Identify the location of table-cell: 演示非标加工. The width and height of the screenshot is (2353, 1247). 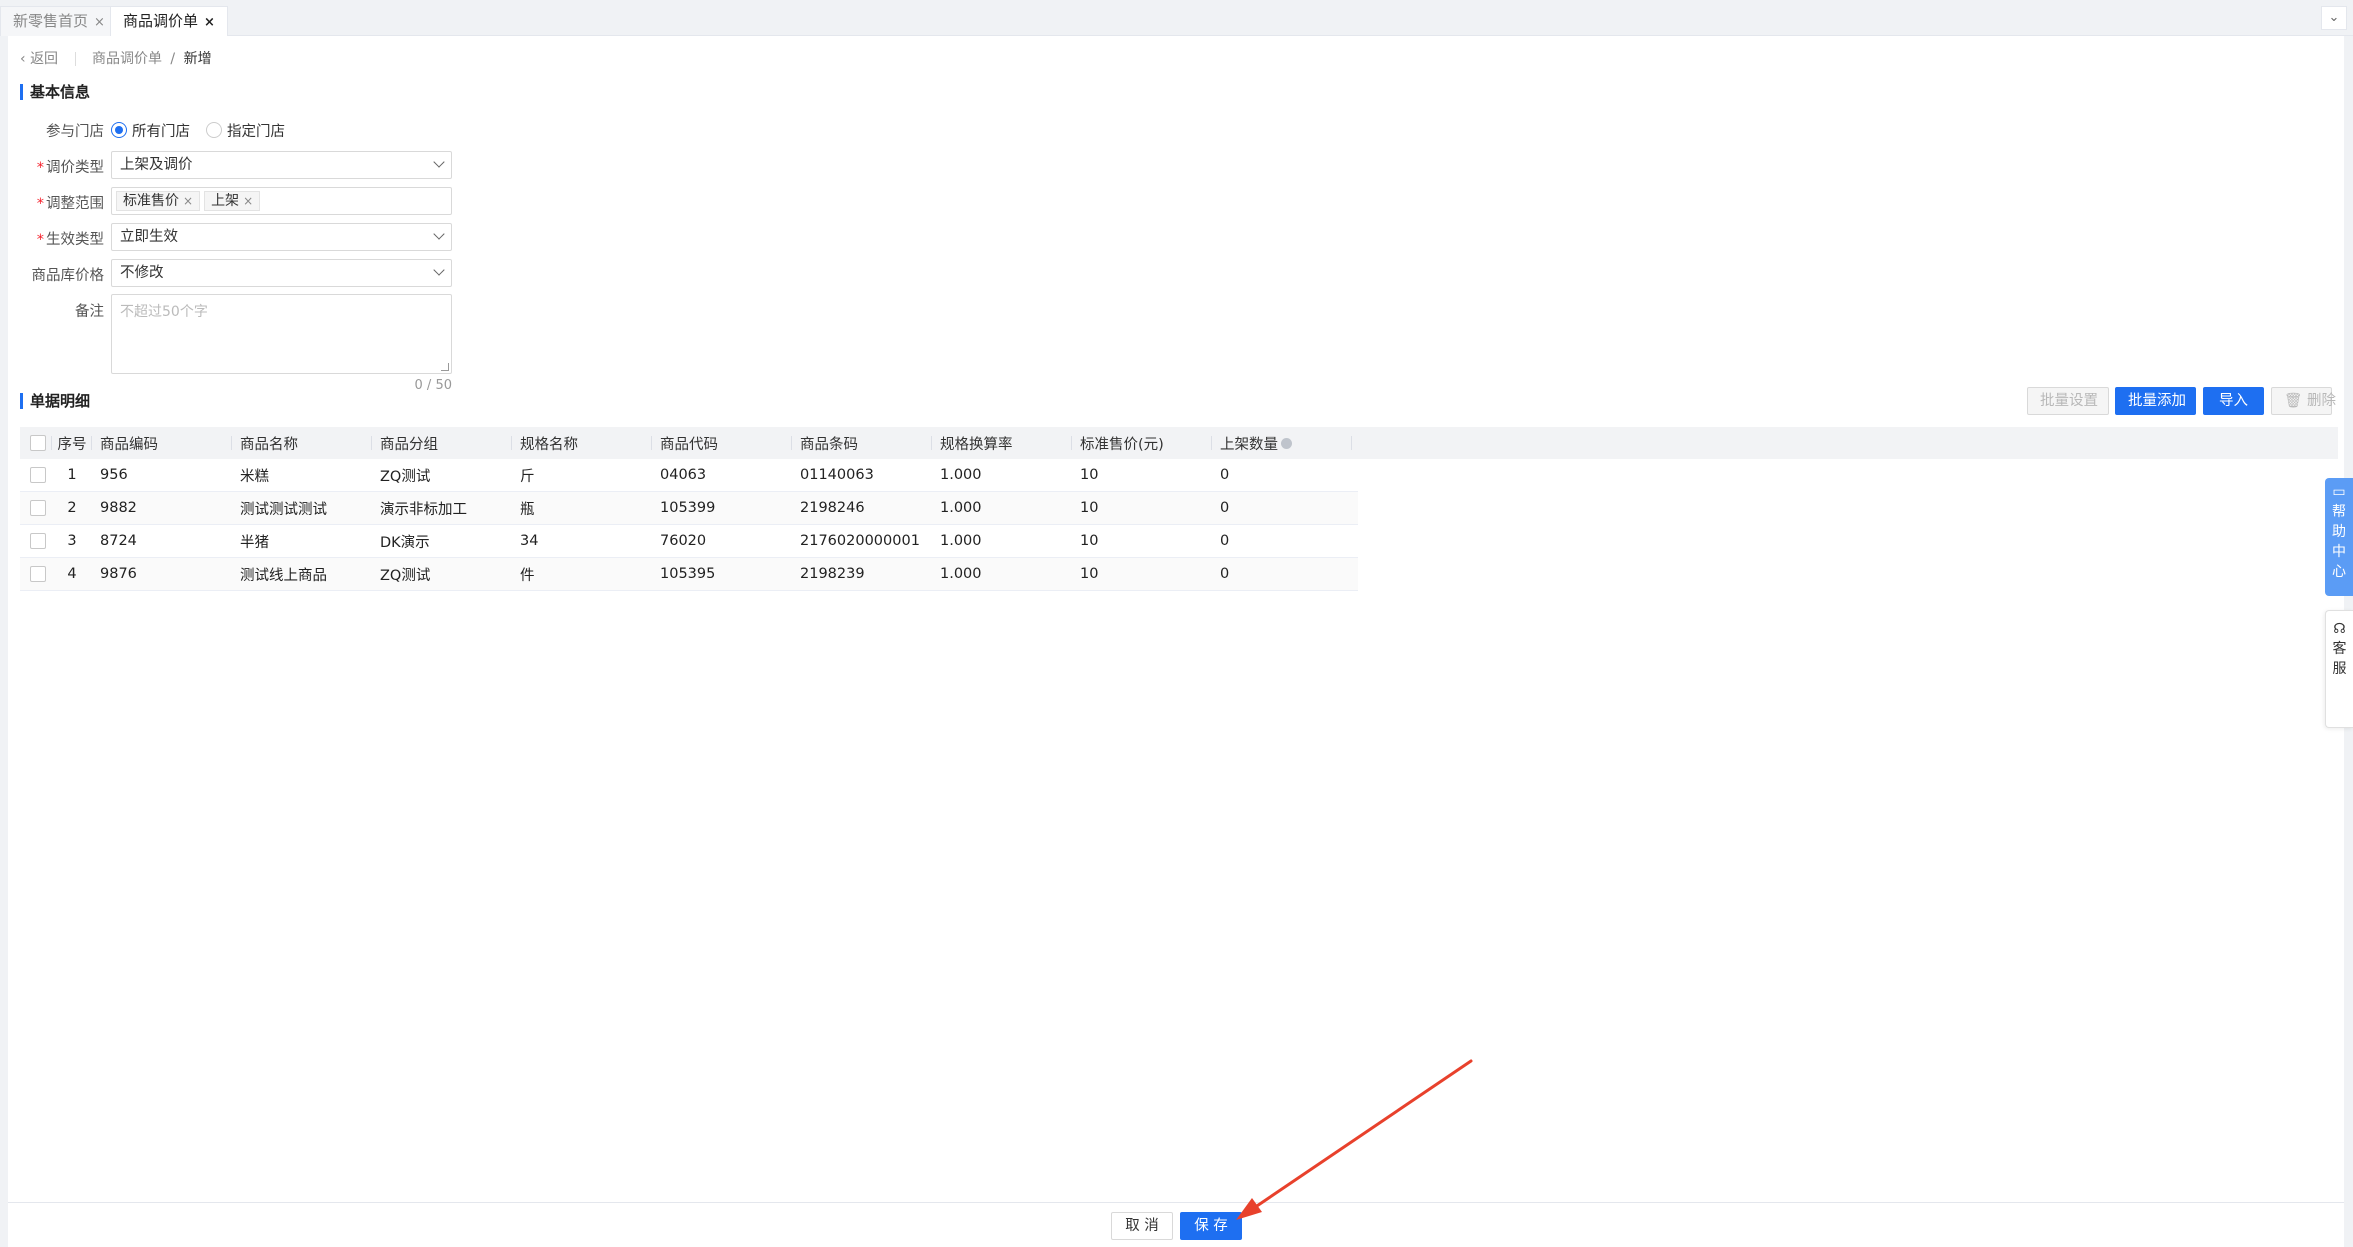
(423, 509).